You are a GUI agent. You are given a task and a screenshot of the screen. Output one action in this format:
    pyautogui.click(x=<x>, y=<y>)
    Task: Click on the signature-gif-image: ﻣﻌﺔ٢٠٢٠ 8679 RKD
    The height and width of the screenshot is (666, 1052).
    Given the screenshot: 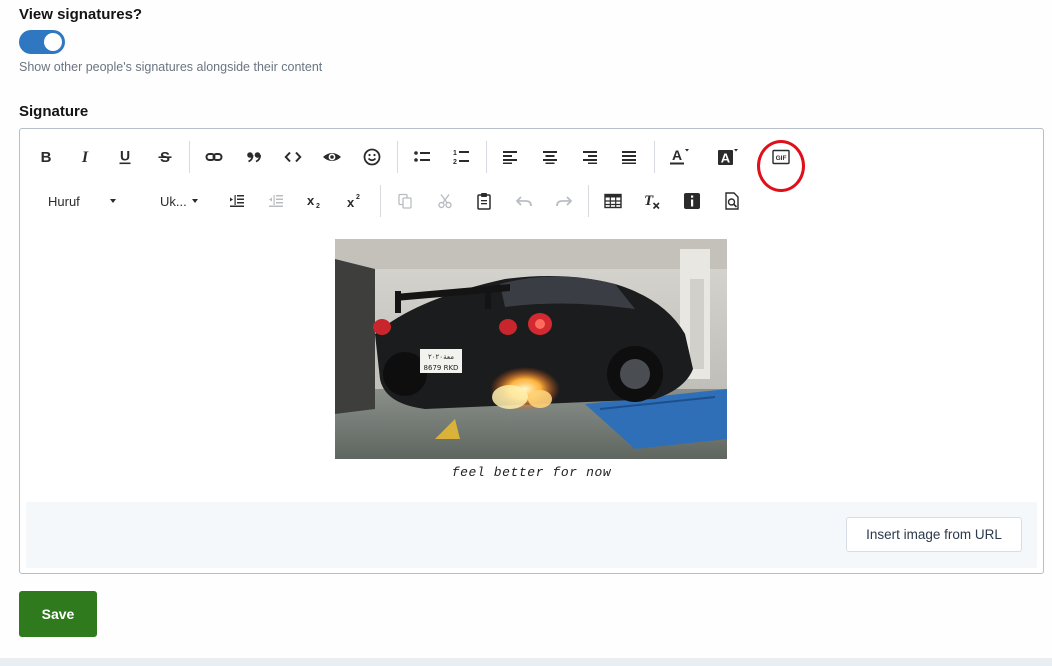 What is the action you would take?
    pyautogui.click(x=531, y=349)
    